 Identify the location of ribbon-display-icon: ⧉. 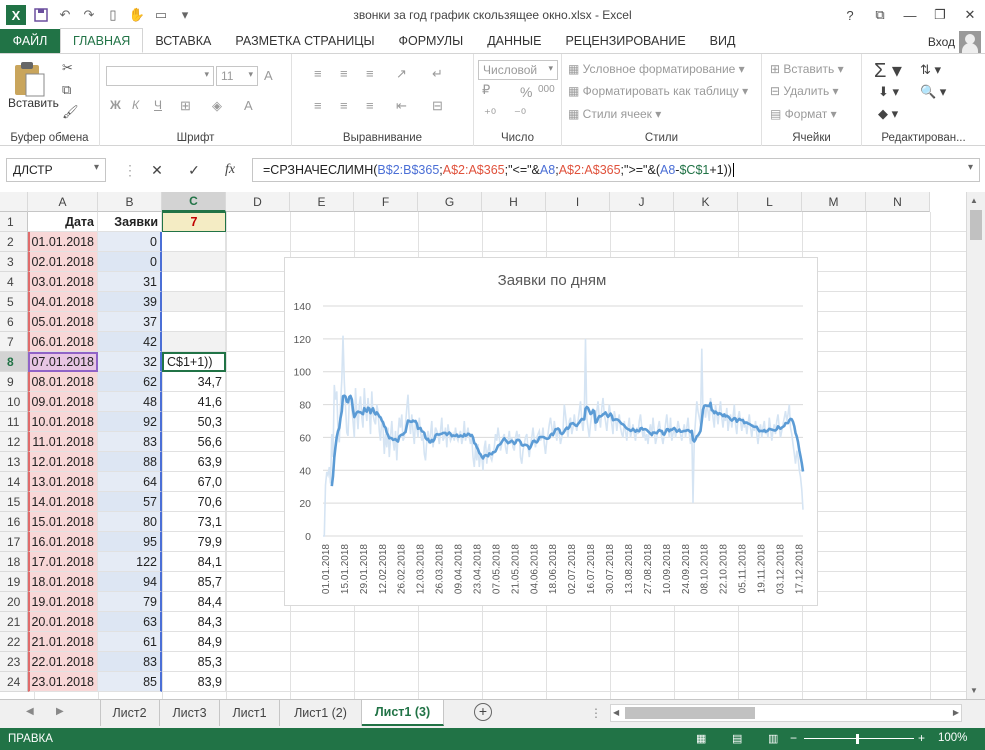
(880, 15).